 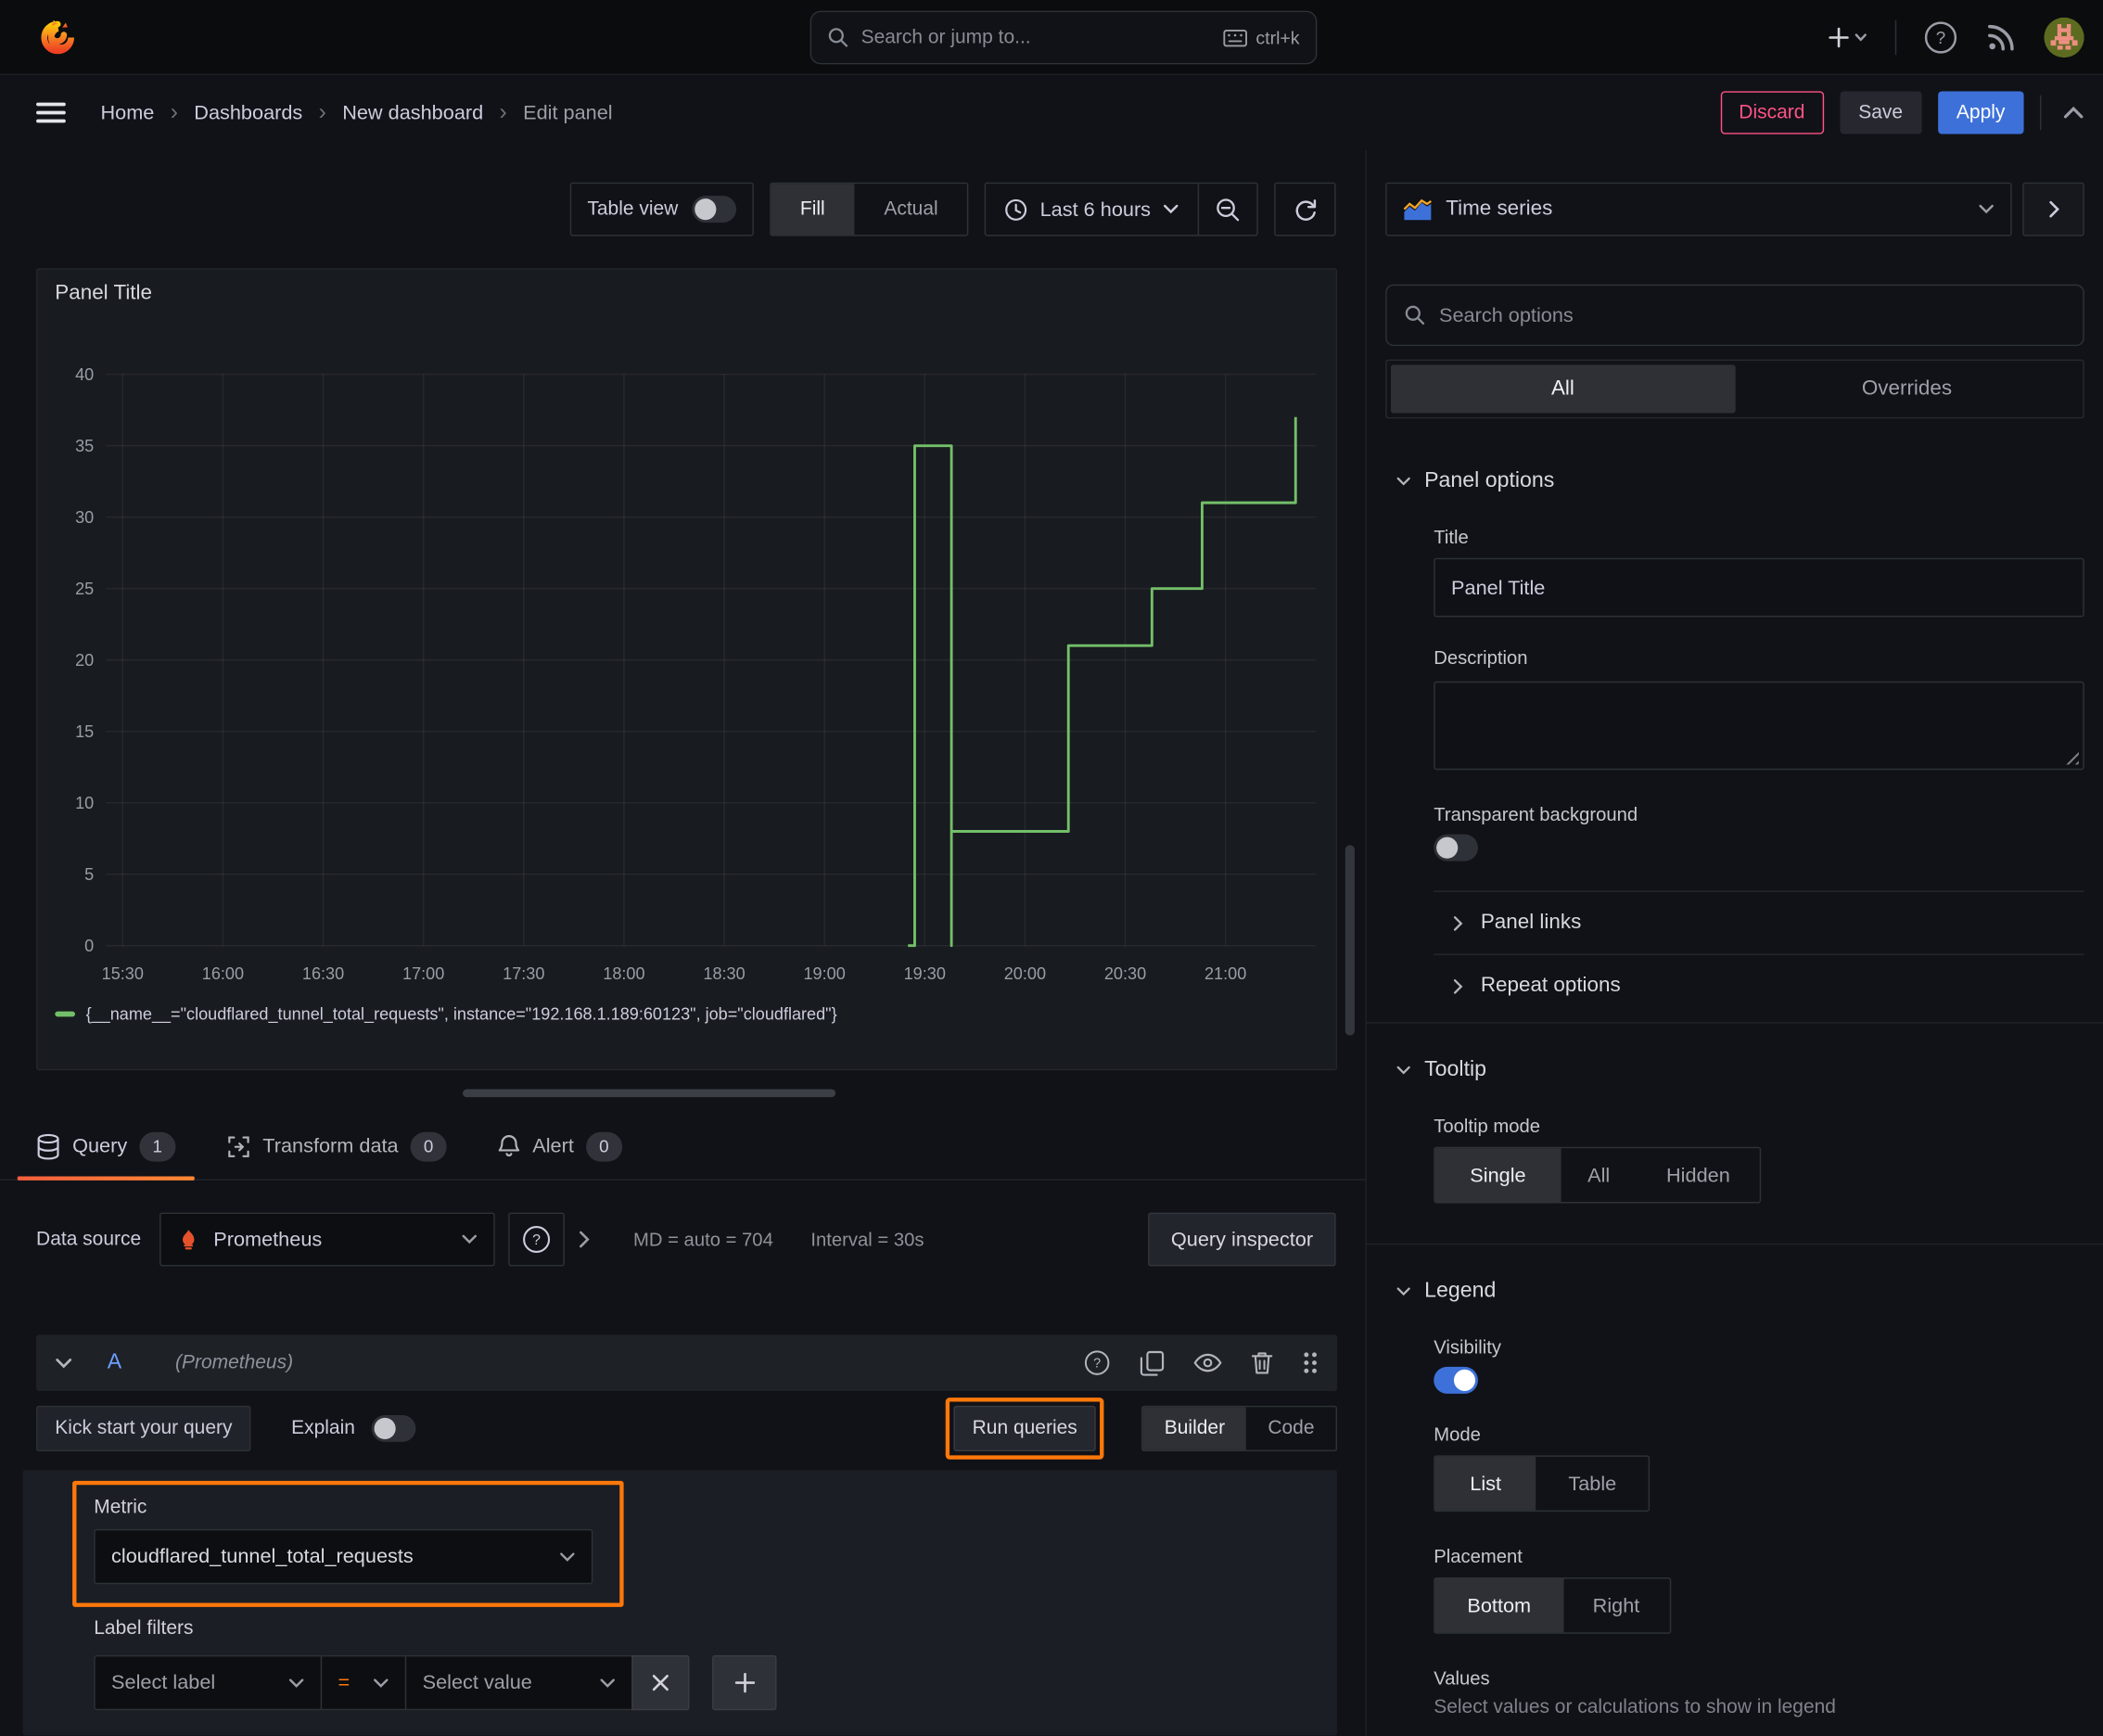 What do you see at coordinates (1752, 315) in the screenshot?
I see `options-search-input` at bounding box center [1752, 315].